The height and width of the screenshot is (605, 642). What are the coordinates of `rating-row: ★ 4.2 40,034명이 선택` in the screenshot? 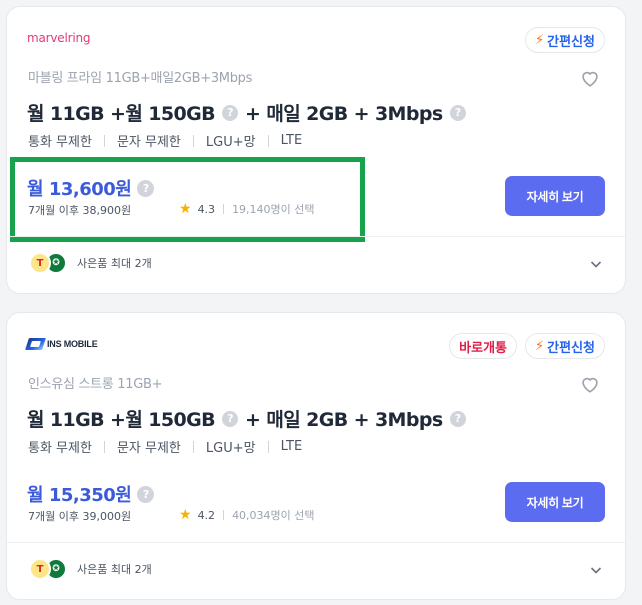 It's located at (247, 515).